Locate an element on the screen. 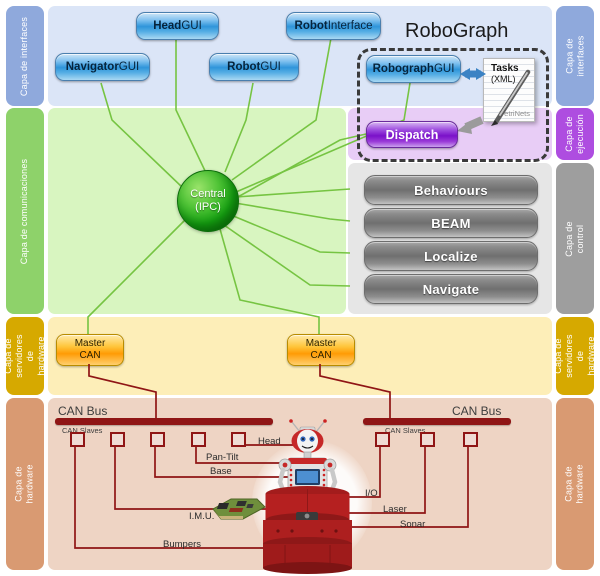 This screenshot has height=576, width=600. head-gui-suffix-label: GUI is located at coordinates (191, 26).